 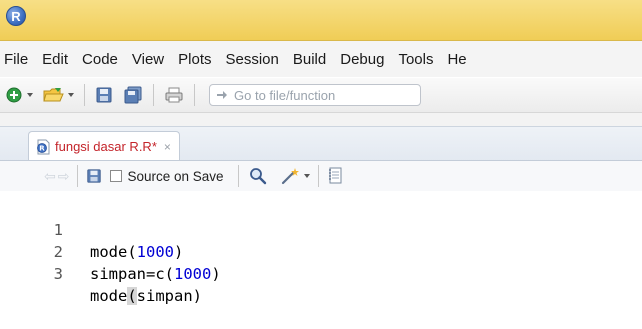 I want to click on menu-session: Session, so click(x=252, y=59).